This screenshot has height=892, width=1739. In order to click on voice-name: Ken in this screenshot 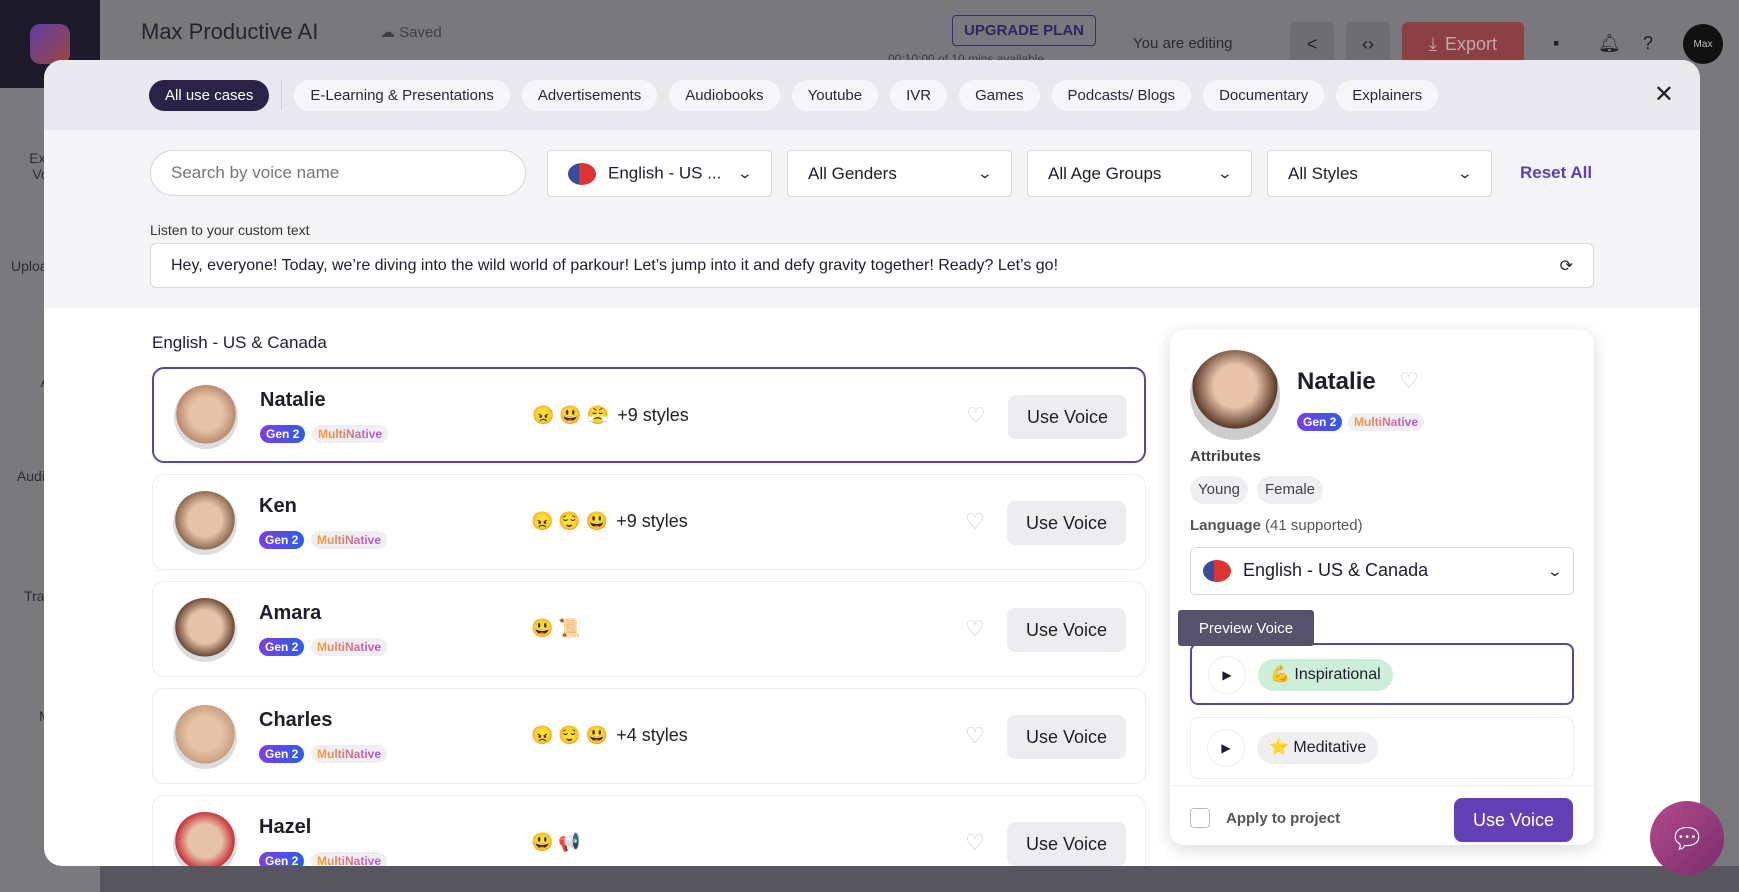, I will do `click(278, 506)`.